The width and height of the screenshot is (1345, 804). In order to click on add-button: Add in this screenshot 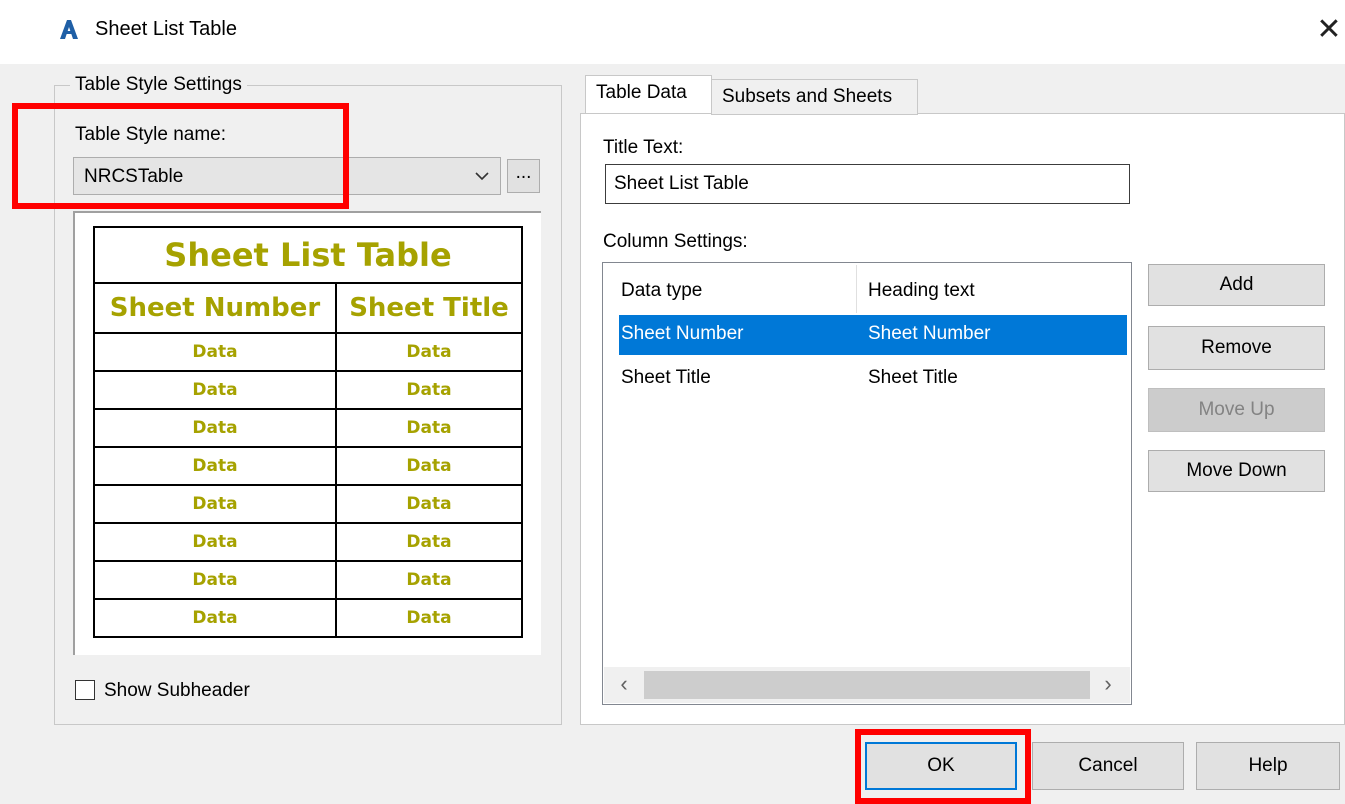, I will do `click(1236, 285)`.